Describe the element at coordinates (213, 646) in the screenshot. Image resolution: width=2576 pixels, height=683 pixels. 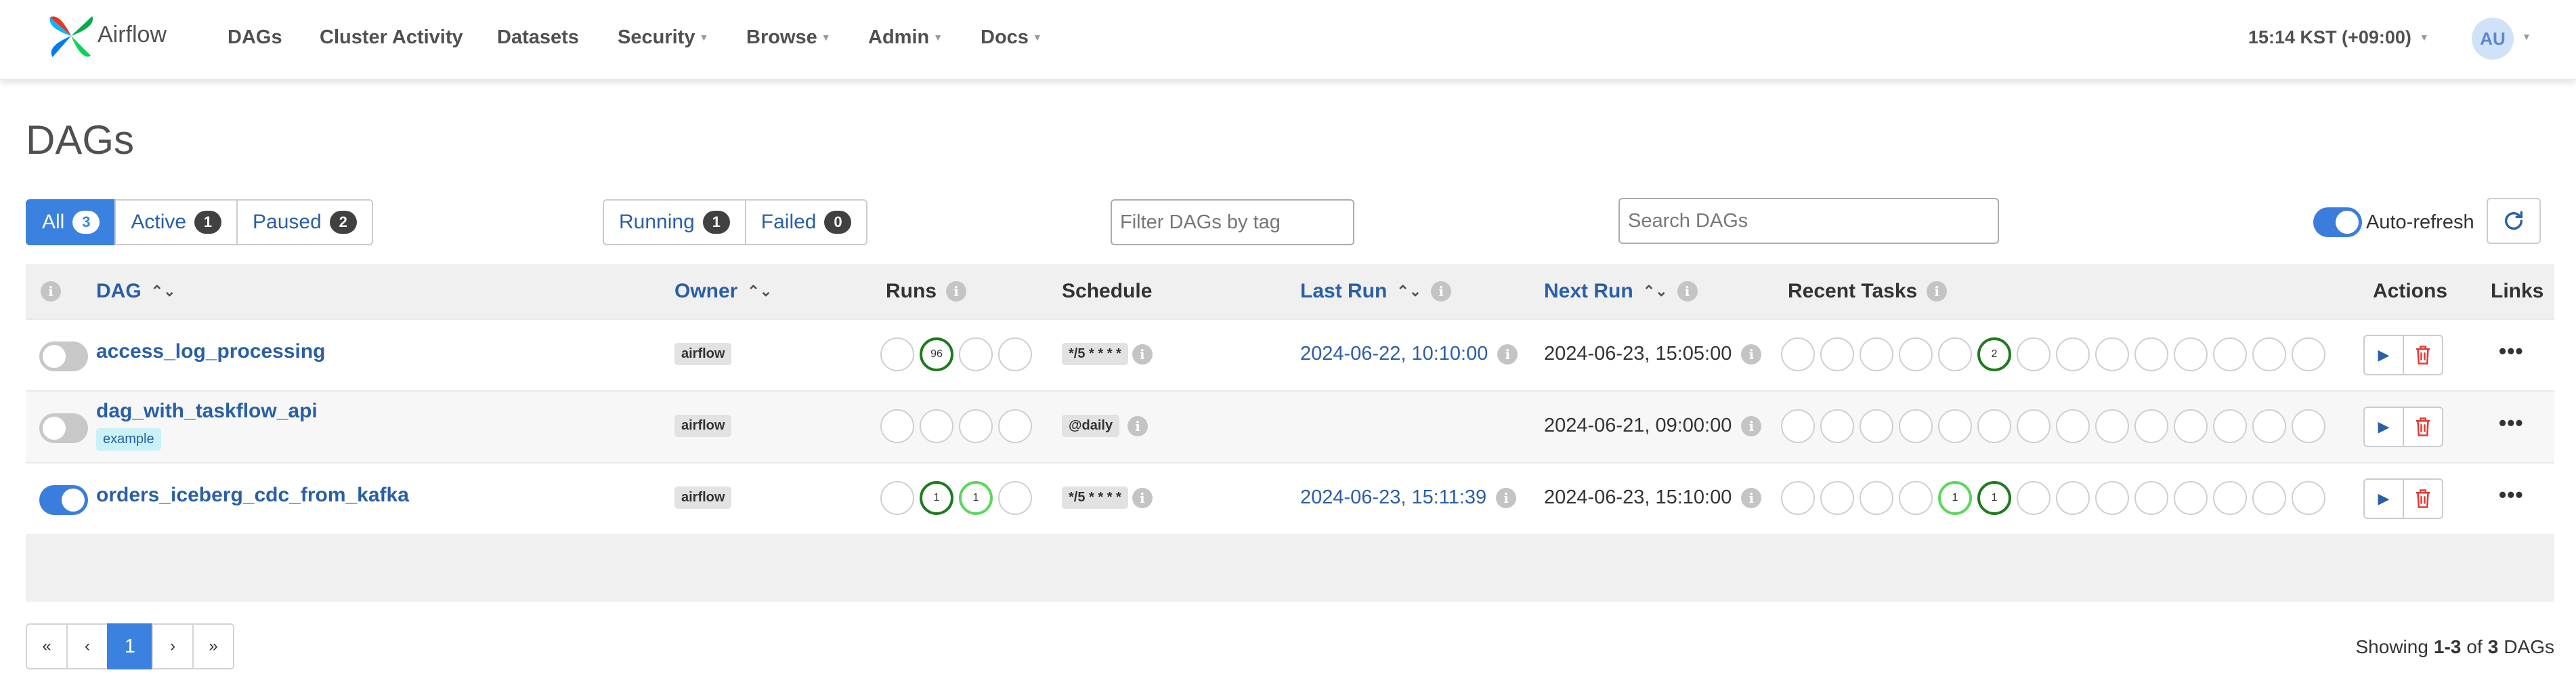
I see `last-page-button: »` at that location.